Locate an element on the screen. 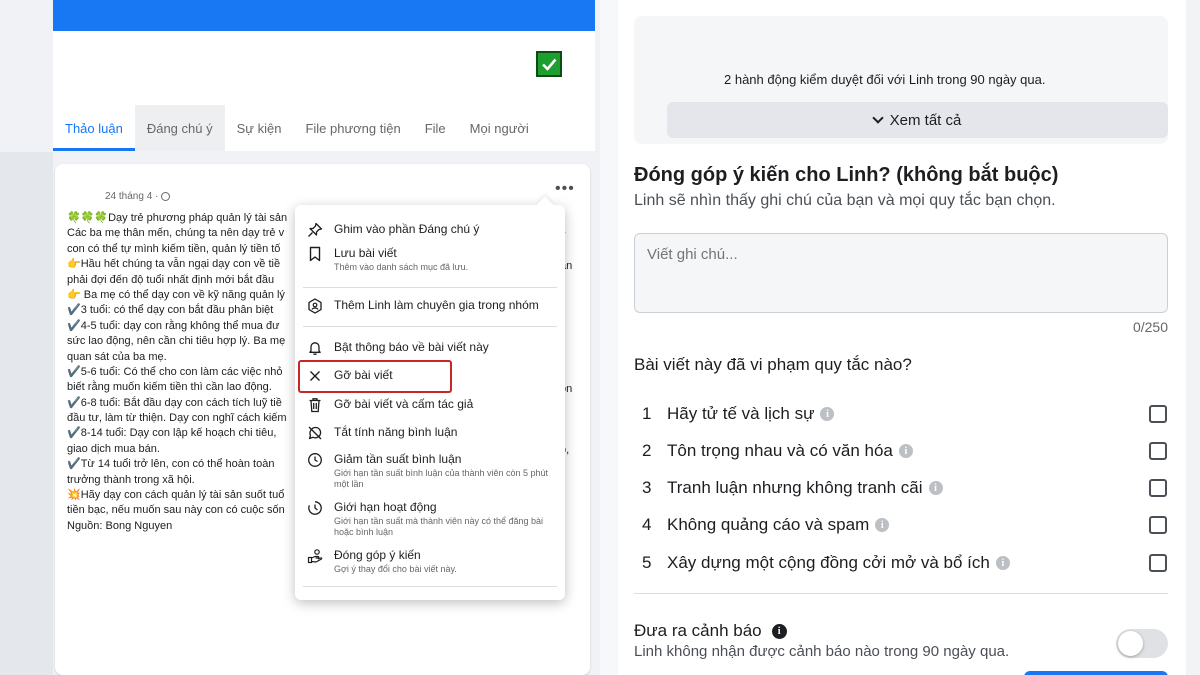 This screenshot has height=675, width=1200. menu-item-subtext: Gợi ý thay đổi cho bài viết này. is located at coordinates (395, 569).